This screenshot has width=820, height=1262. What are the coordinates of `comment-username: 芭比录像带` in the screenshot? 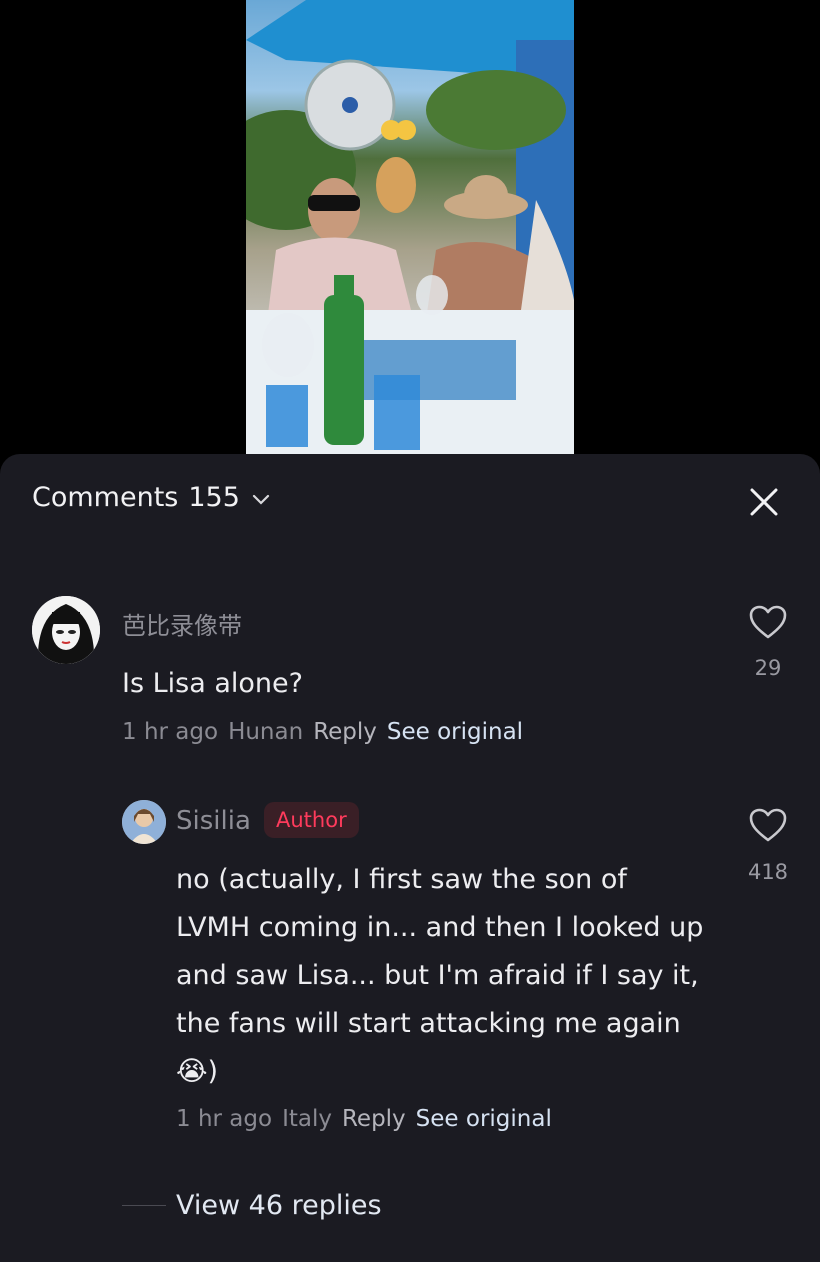 It's located at (182, 623).